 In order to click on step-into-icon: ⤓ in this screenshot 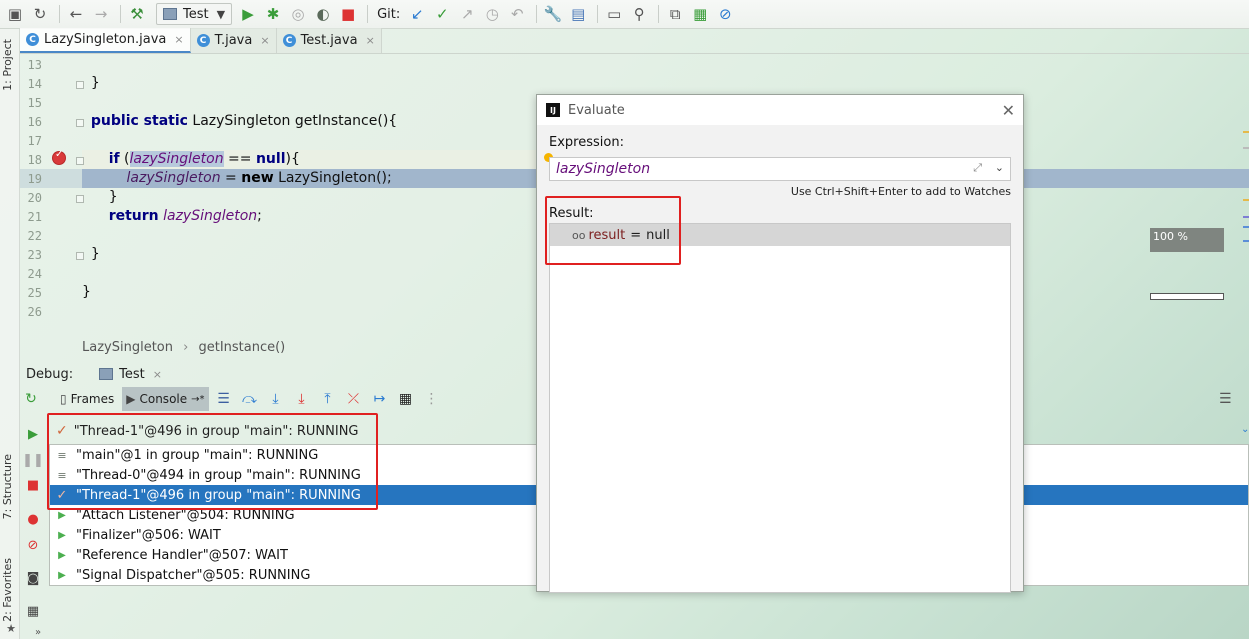, I will do `click(276, 399)`.